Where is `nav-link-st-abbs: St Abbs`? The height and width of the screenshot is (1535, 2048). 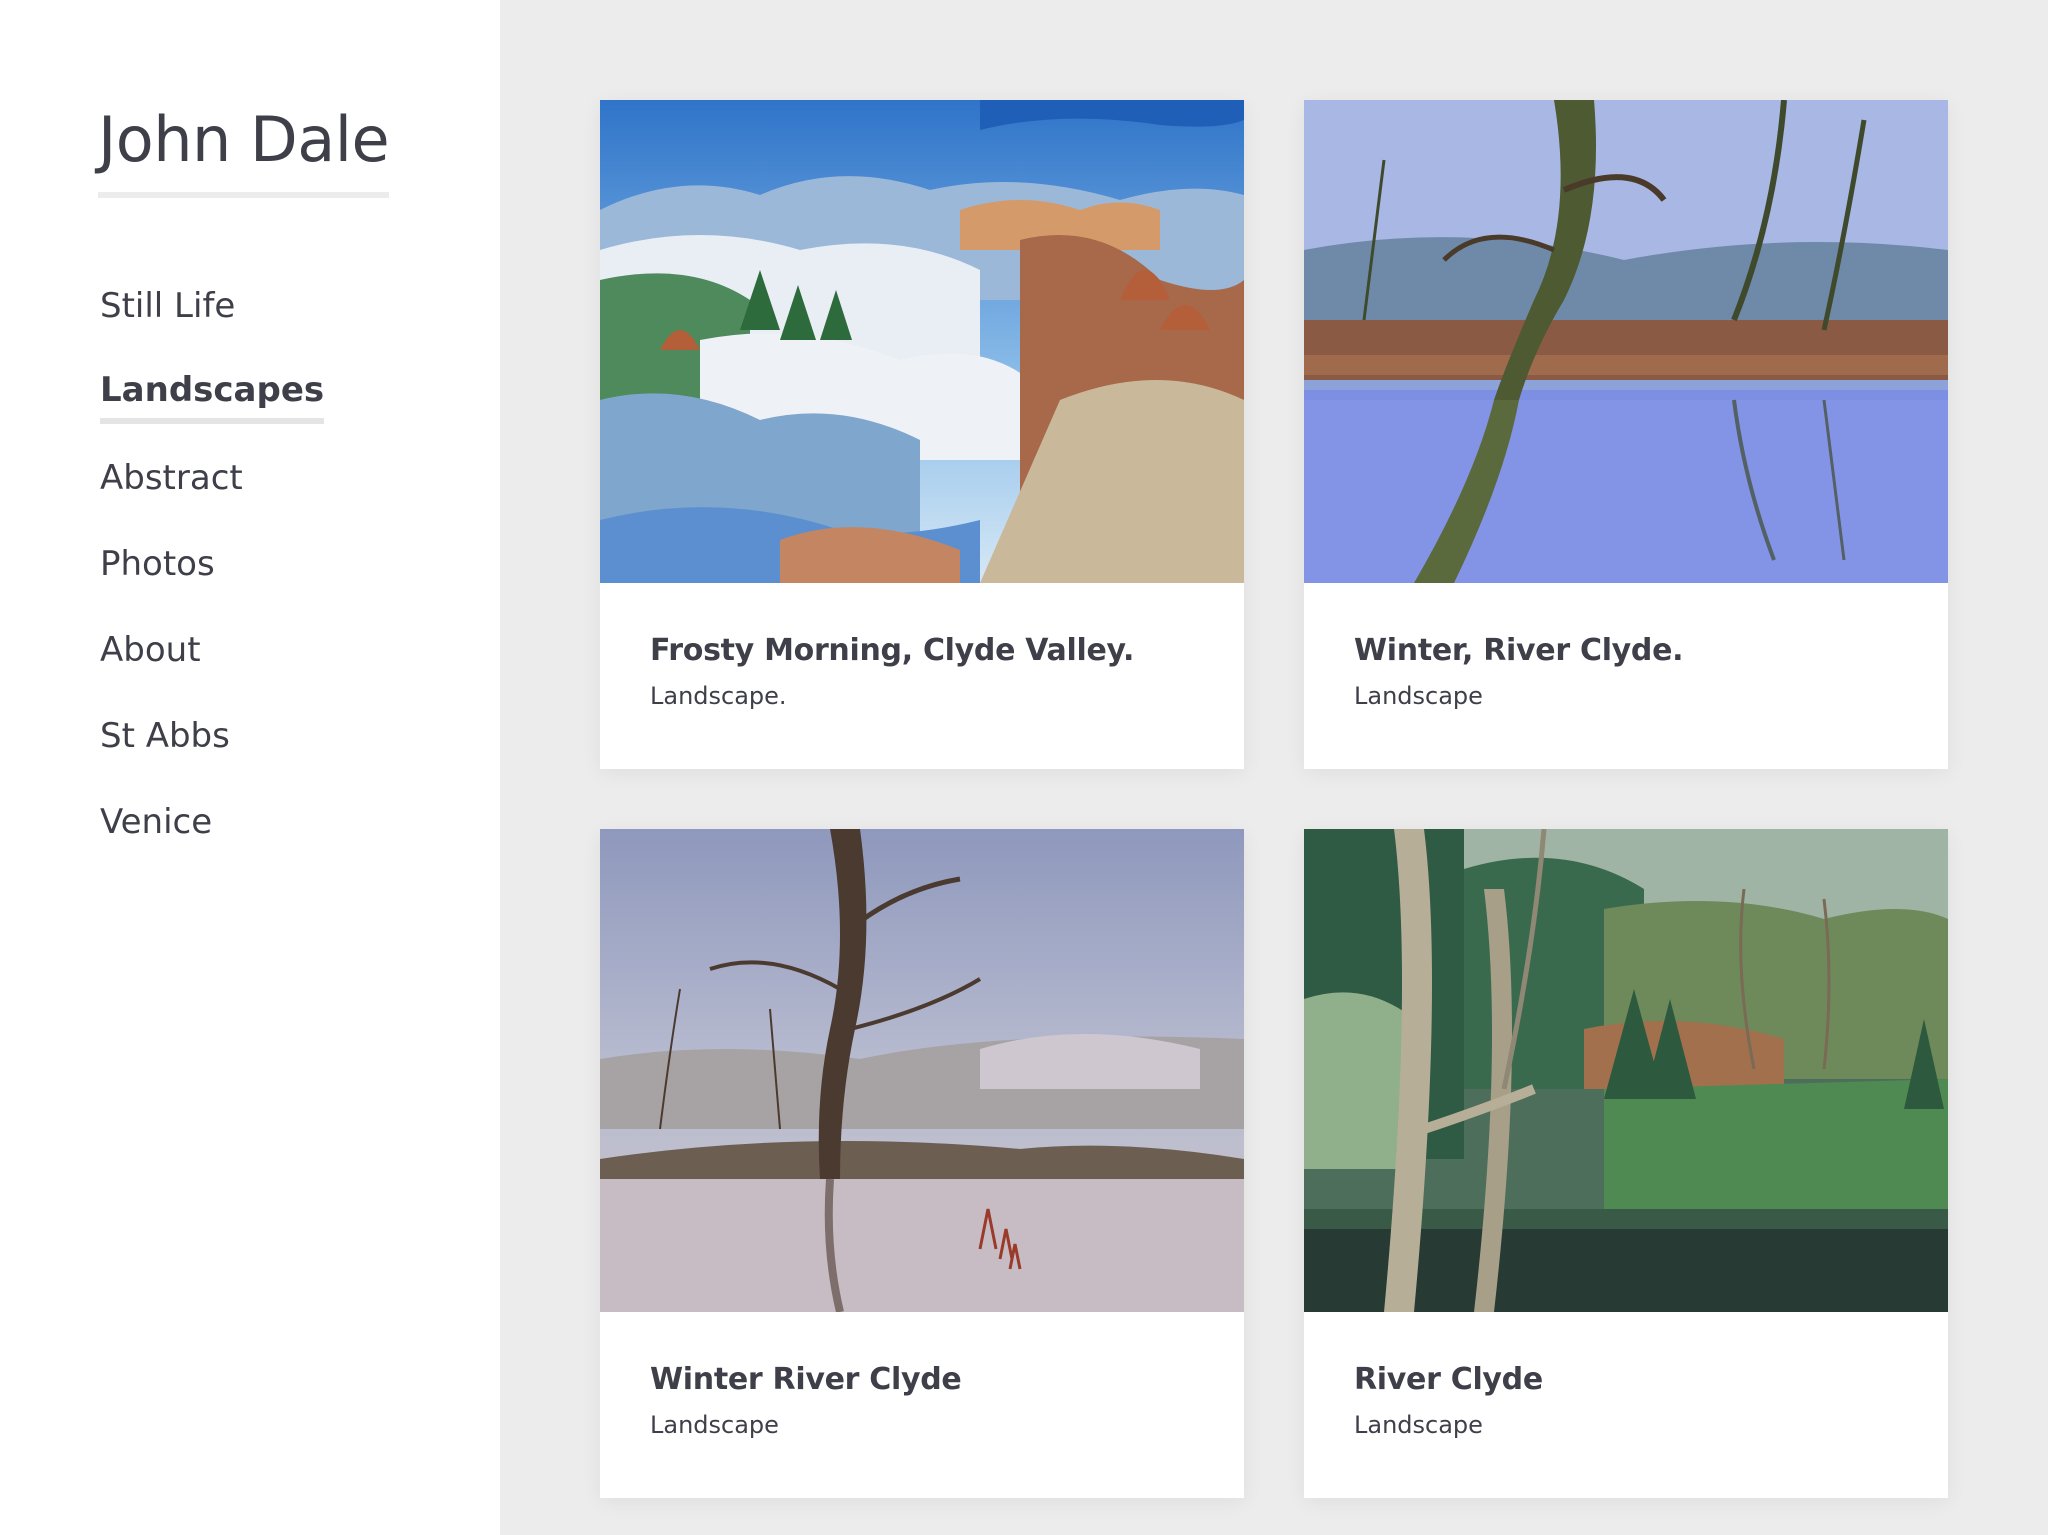 nav-link-st-abbs: St Abbs is located at coordinates (165, 736).